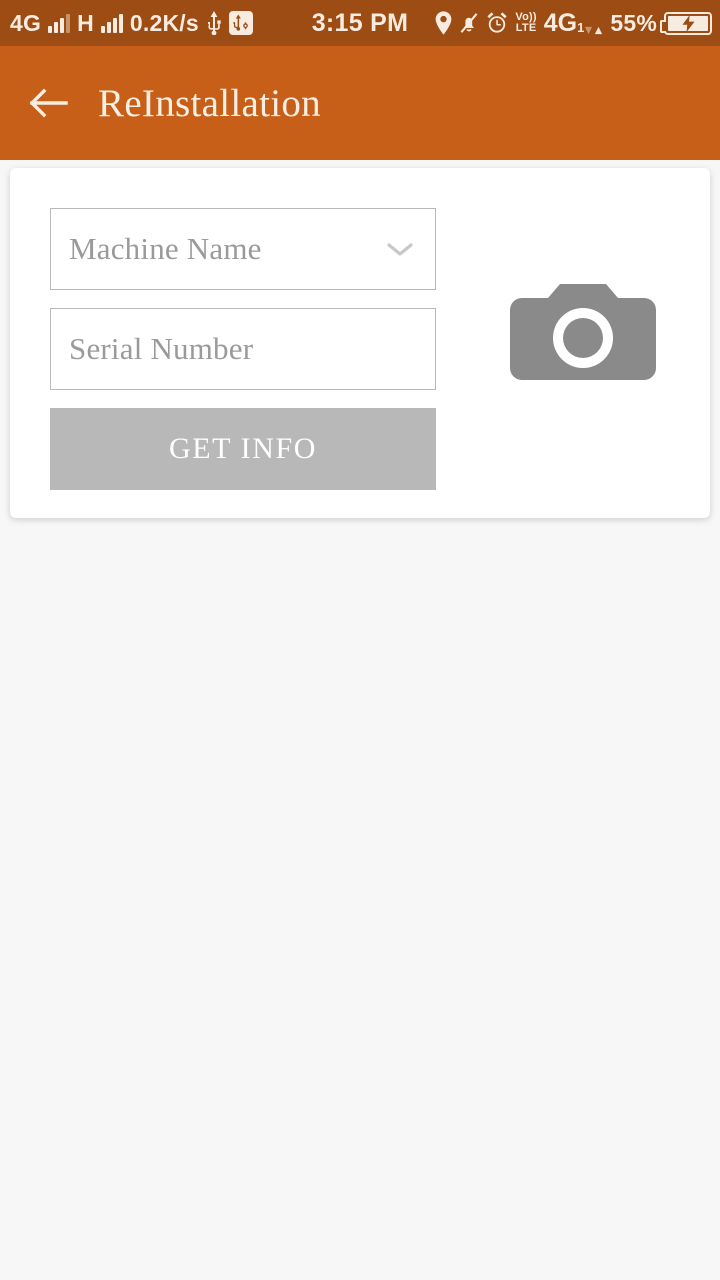 The width and height of the screenshot is (720, 1280). Describe the element at coordinates (497, 23) in the screenshot. I see `alarm-clock-icon` at that location.